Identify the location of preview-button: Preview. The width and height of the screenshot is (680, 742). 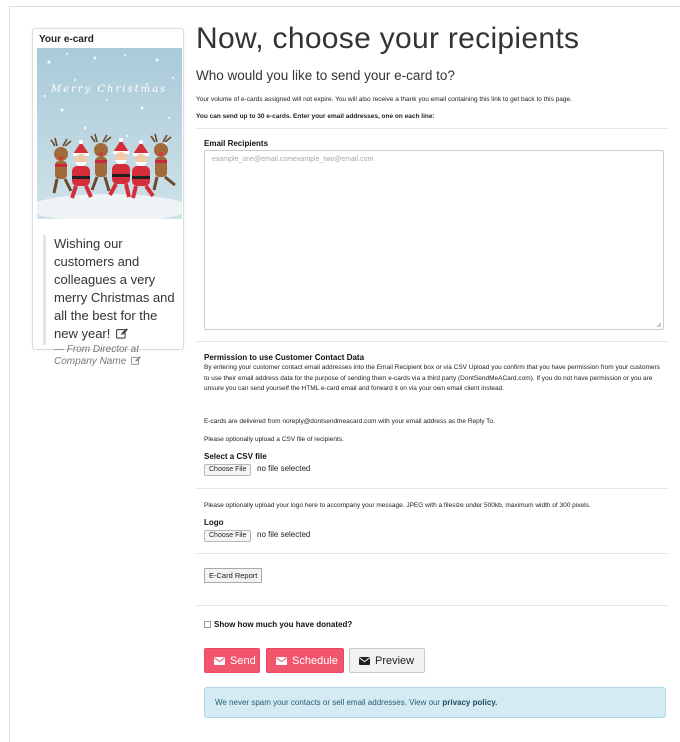
(387, 660).